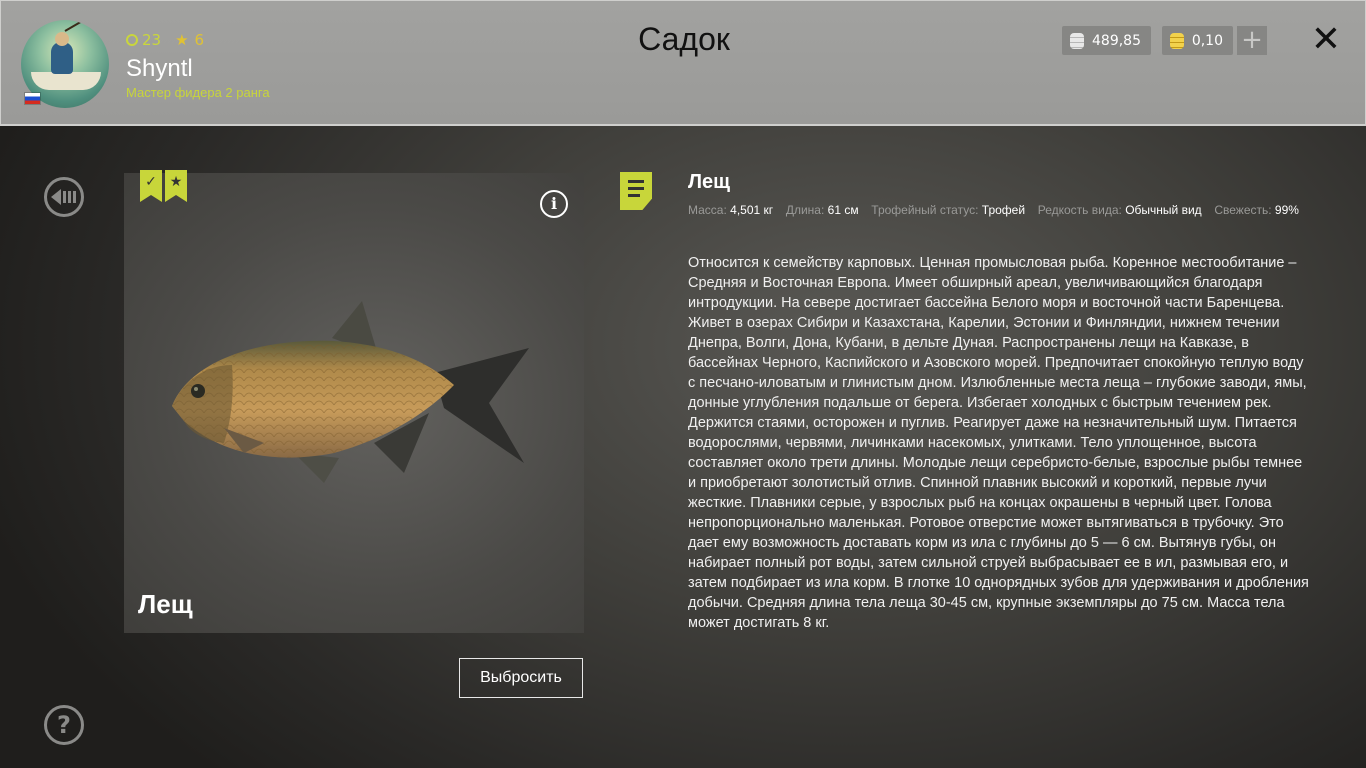 Image resolution: width=1366 pixels, height=768 pixels. What do you see at coordinates (32, 98) in the screenshot?
I see `russia-flag-icon` at bounding box center [32, 98].